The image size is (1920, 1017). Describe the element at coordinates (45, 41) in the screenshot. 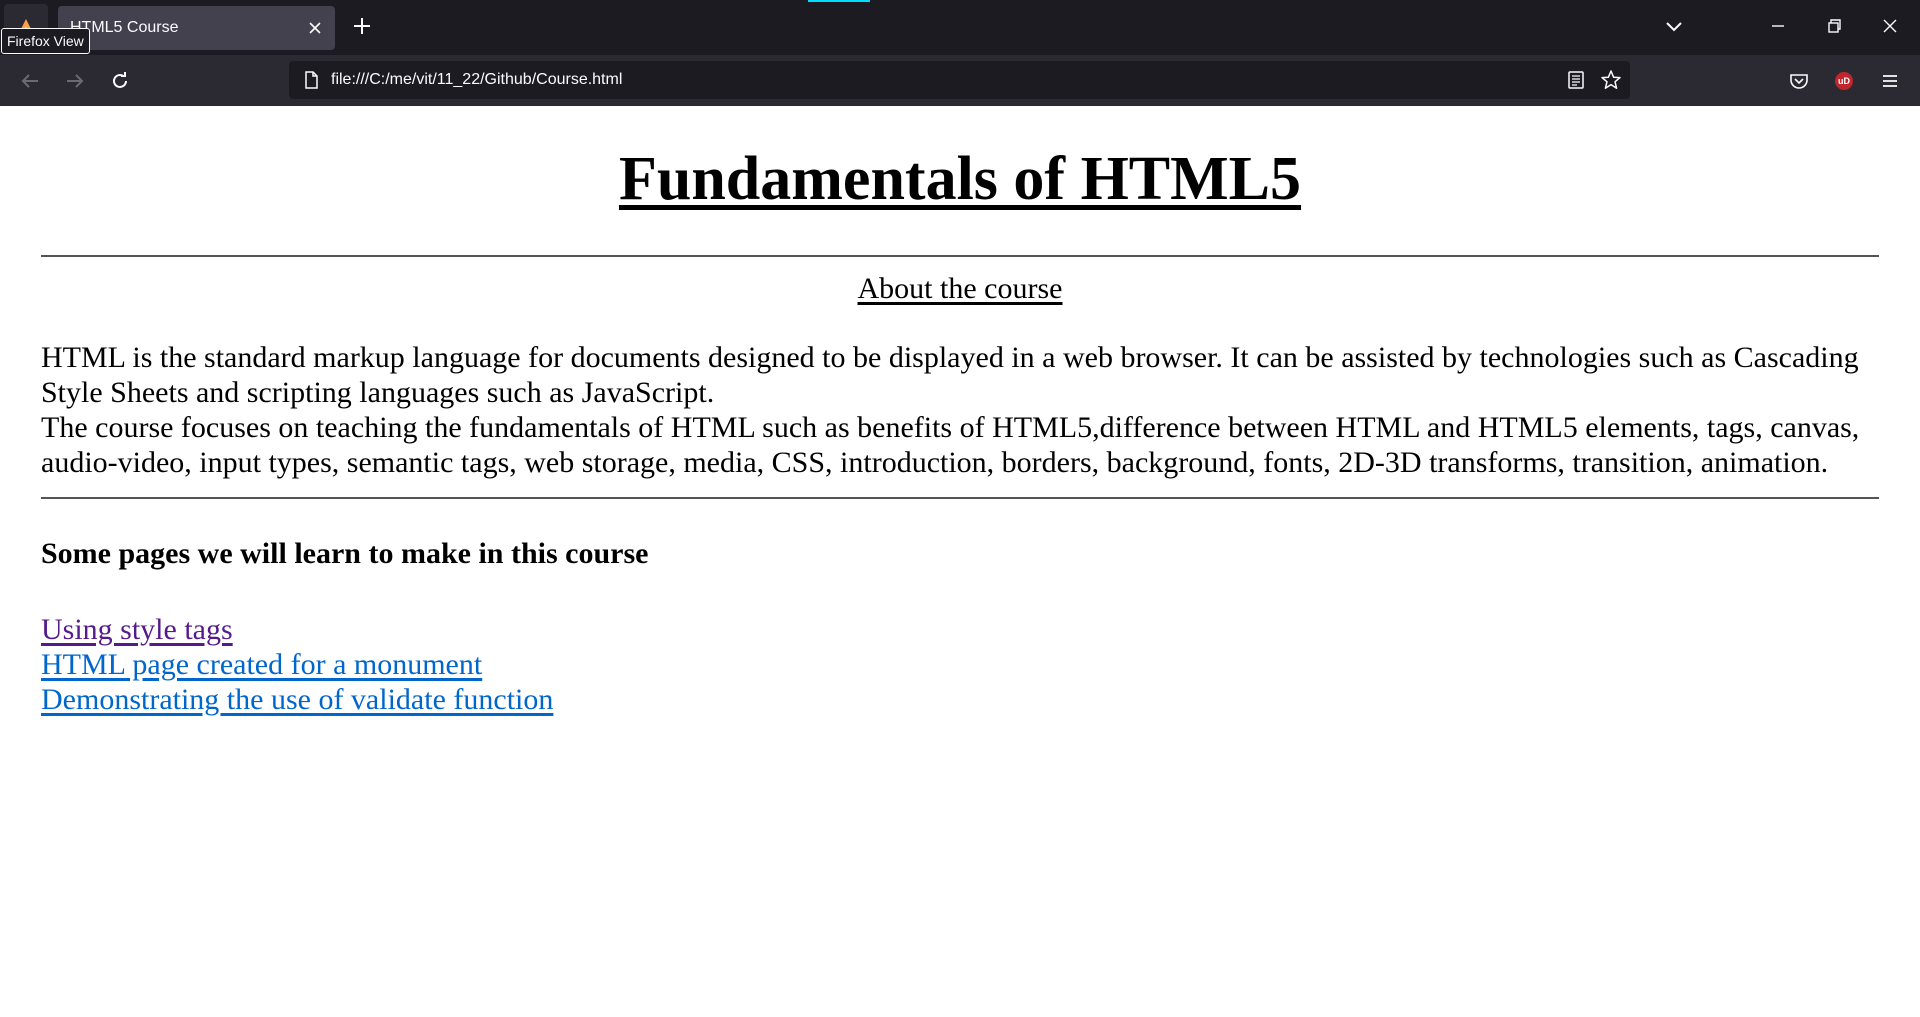

I see `tooltip-firefox-view: Firefox View` at that location.